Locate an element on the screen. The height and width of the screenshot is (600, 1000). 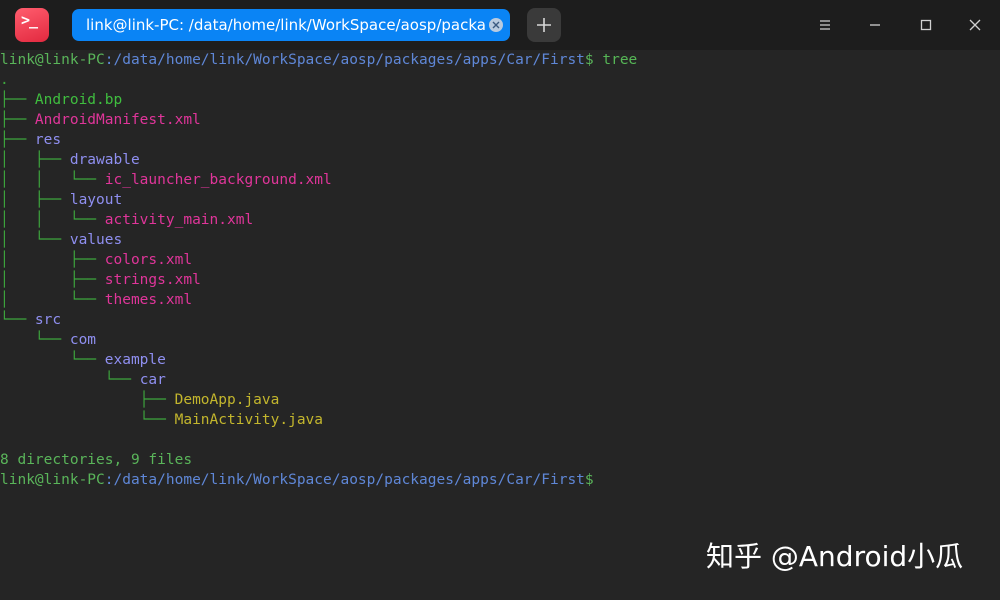
plus-icon is located at coordinates (544, 25).